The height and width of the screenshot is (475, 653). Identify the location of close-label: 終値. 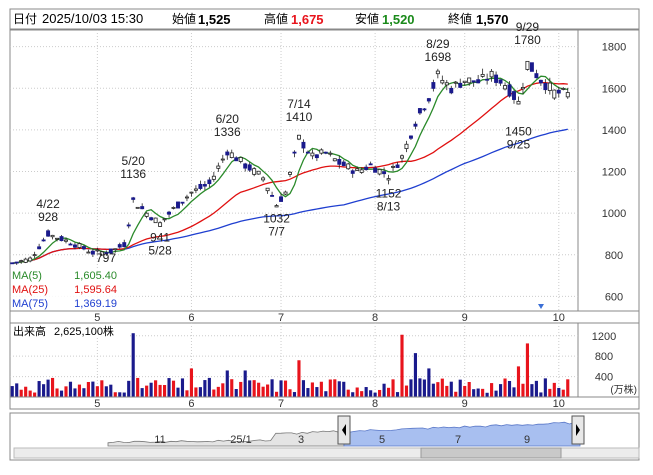
(460, 18).